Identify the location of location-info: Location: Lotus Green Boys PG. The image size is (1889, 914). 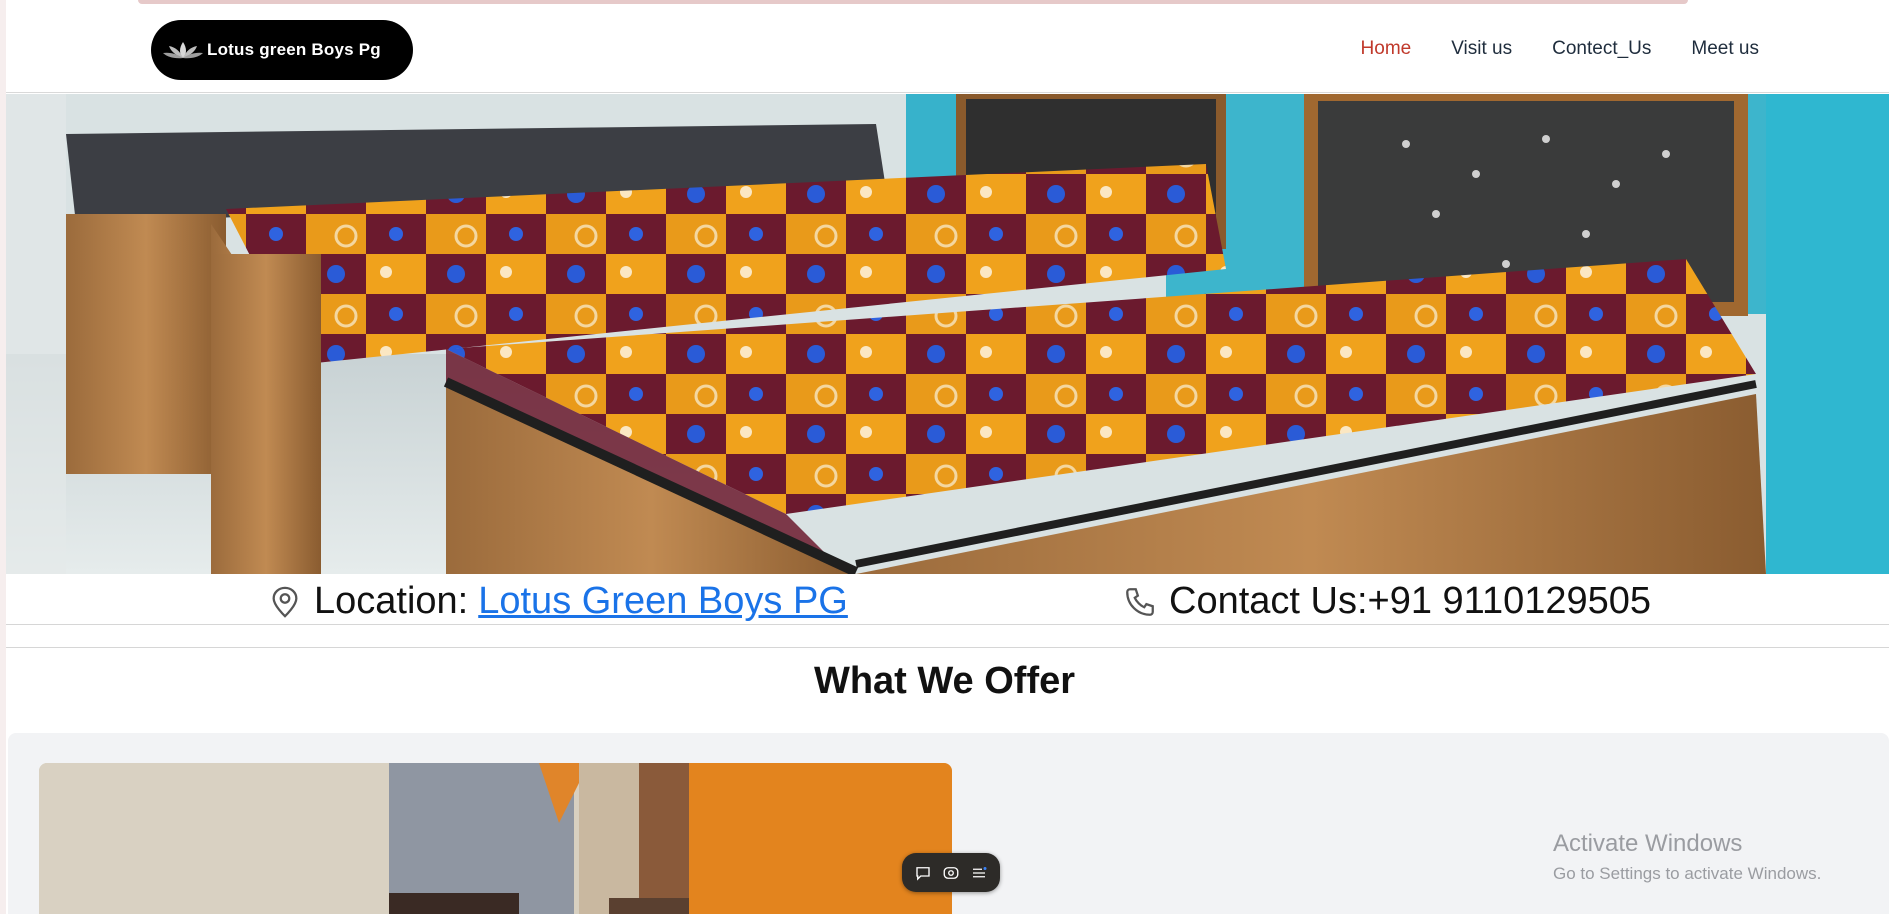
(558, 601).